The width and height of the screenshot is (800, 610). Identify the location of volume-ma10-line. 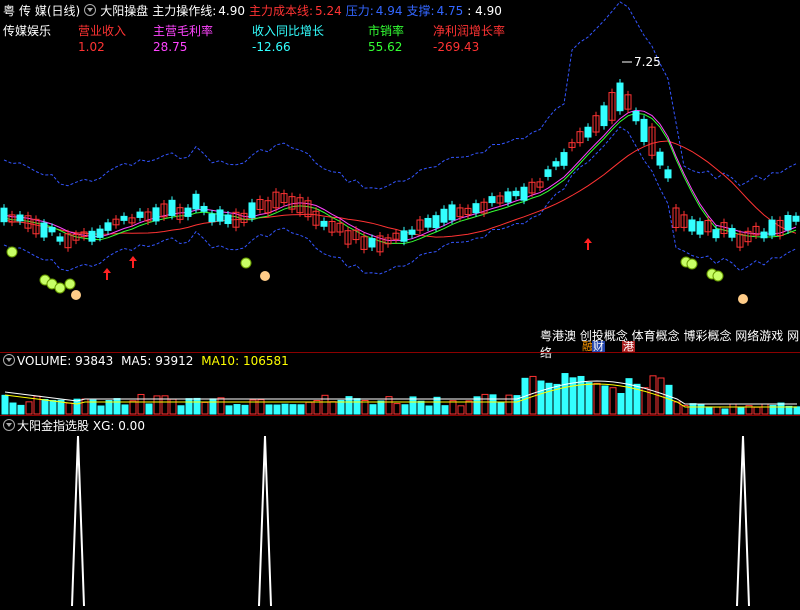
(400, 395).